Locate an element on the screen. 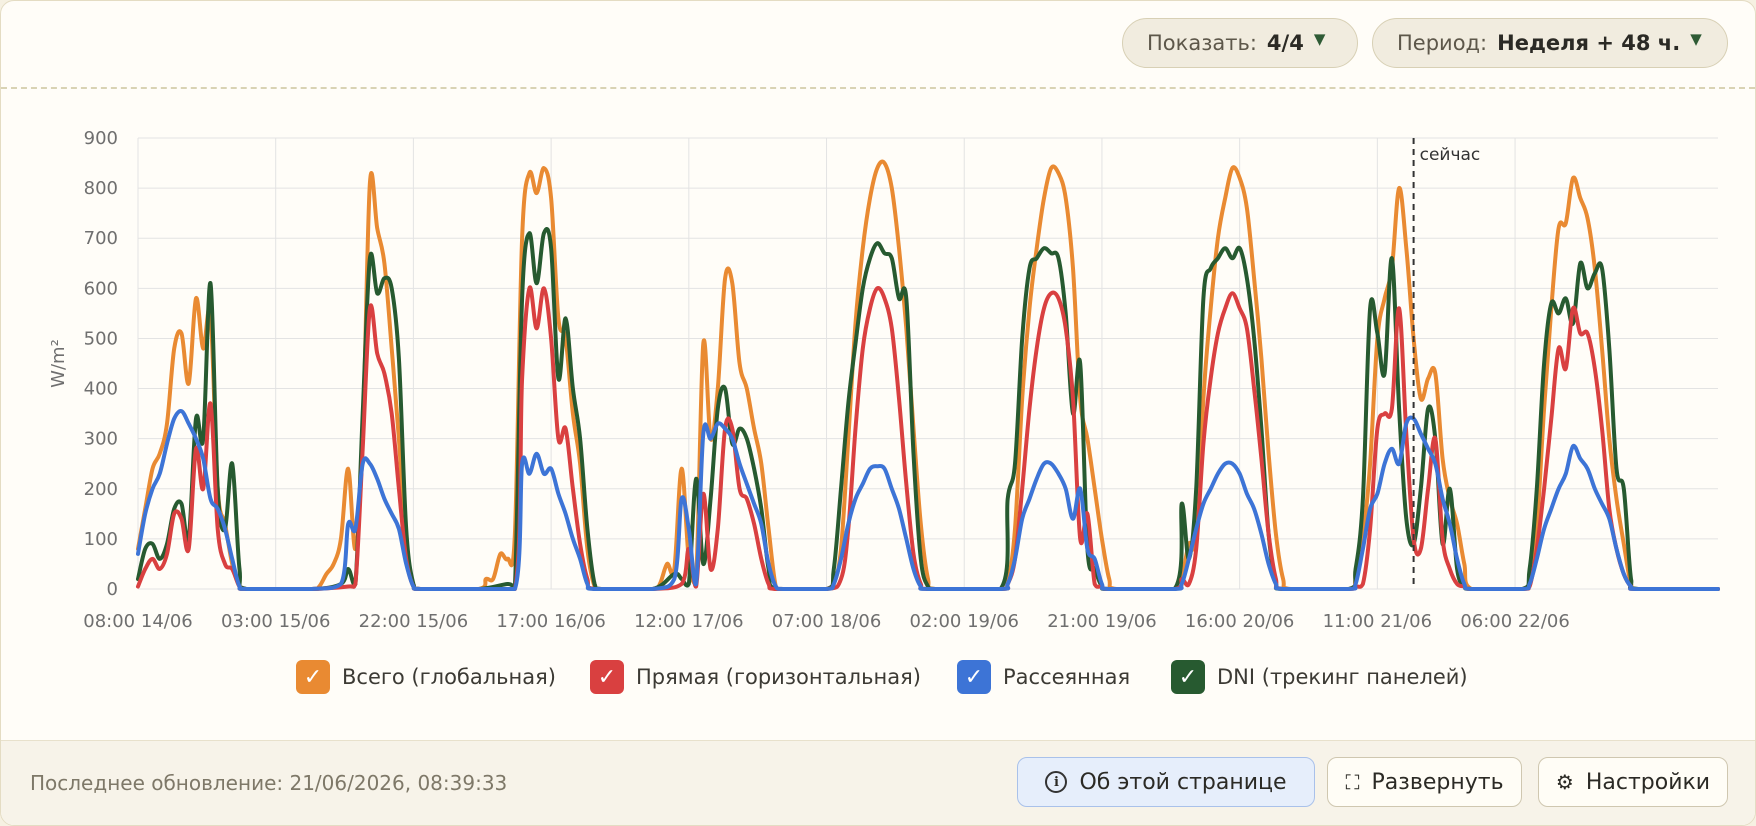  period-dropdown: Период: Неделя + 48 ч. ▼ is located at coordinates (1550, 43).